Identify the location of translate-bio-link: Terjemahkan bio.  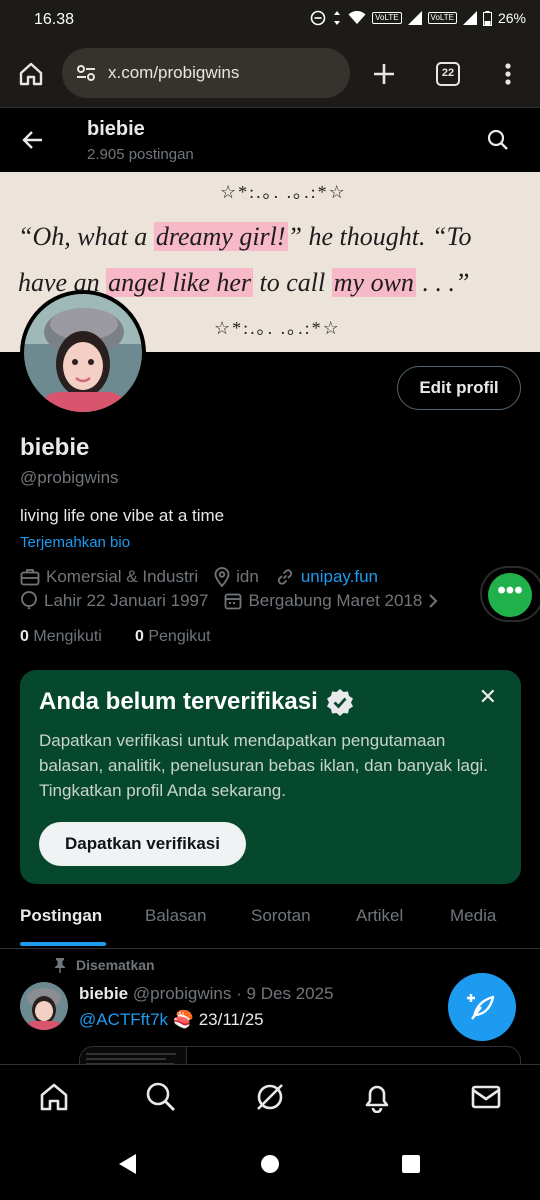
(75, 542).